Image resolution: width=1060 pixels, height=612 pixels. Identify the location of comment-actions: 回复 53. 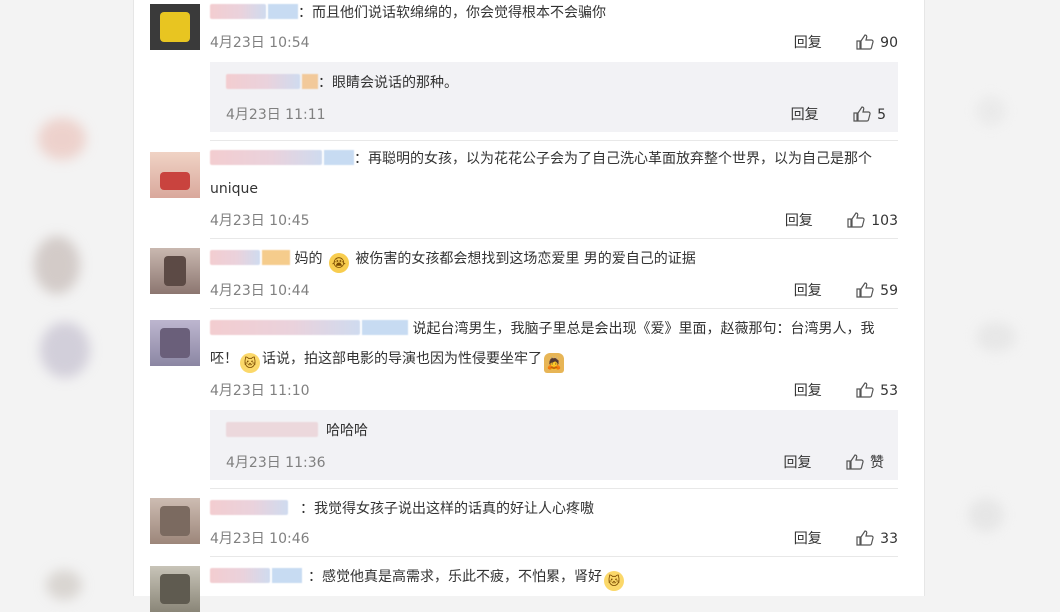
(846, 391).